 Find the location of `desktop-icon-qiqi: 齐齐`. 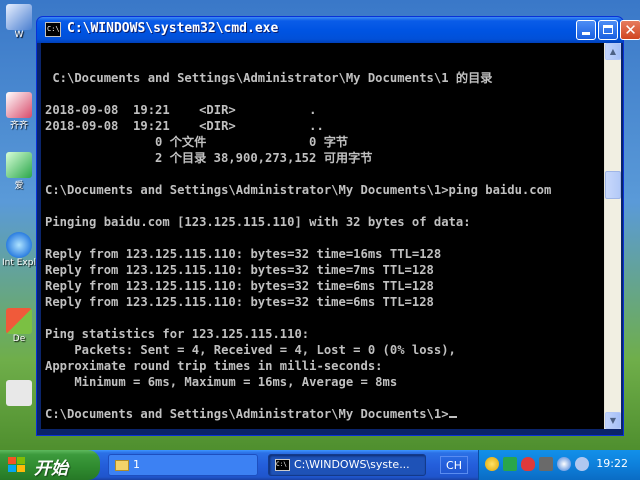

desktop-icon-qiqi: 齐齐 is located at coordinates (19, 122).